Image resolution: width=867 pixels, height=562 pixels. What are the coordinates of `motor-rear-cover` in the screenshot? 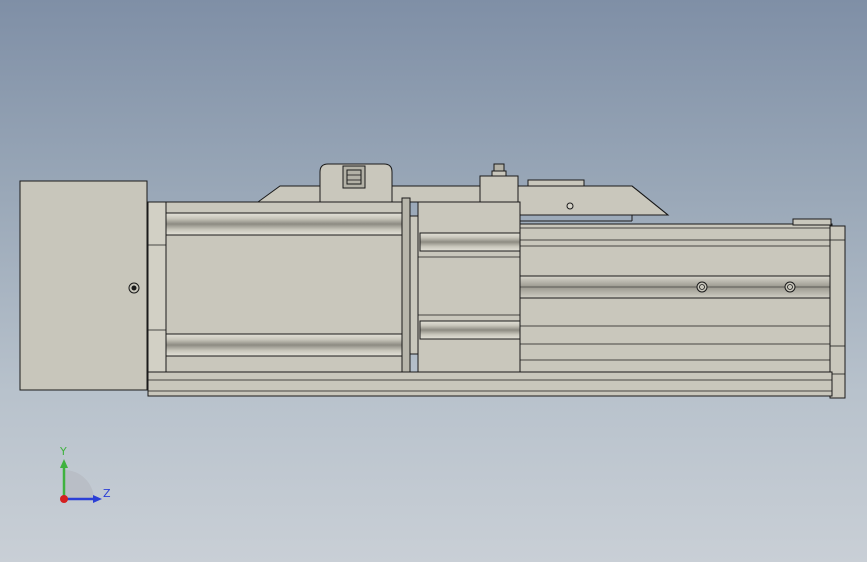 It's located at (83, 285).